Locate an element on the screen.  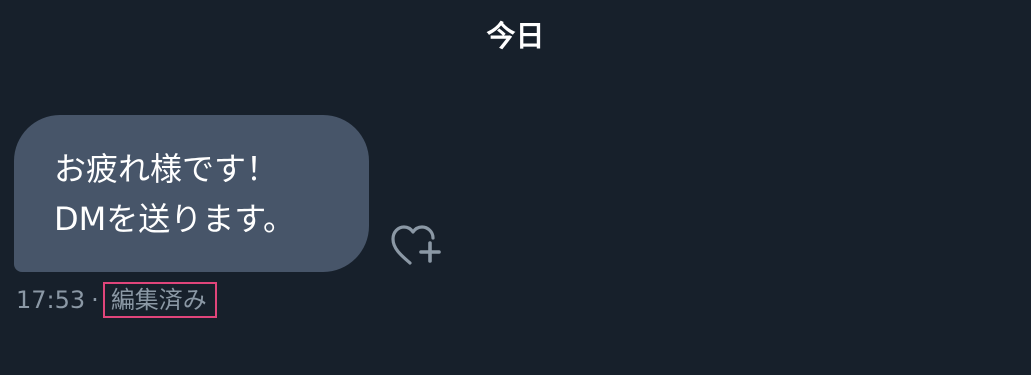
message-text-line-1: お疲れ様です！ is located at coordinates (166, 169).